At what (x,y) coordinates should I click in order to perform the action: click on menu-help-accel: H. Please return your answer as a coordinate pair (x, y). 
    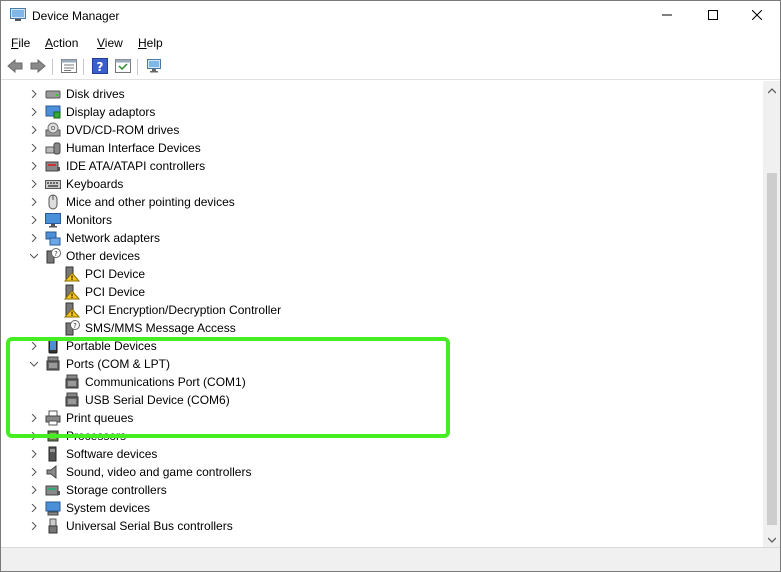
    Looking at the image, I should click on (142, 43).